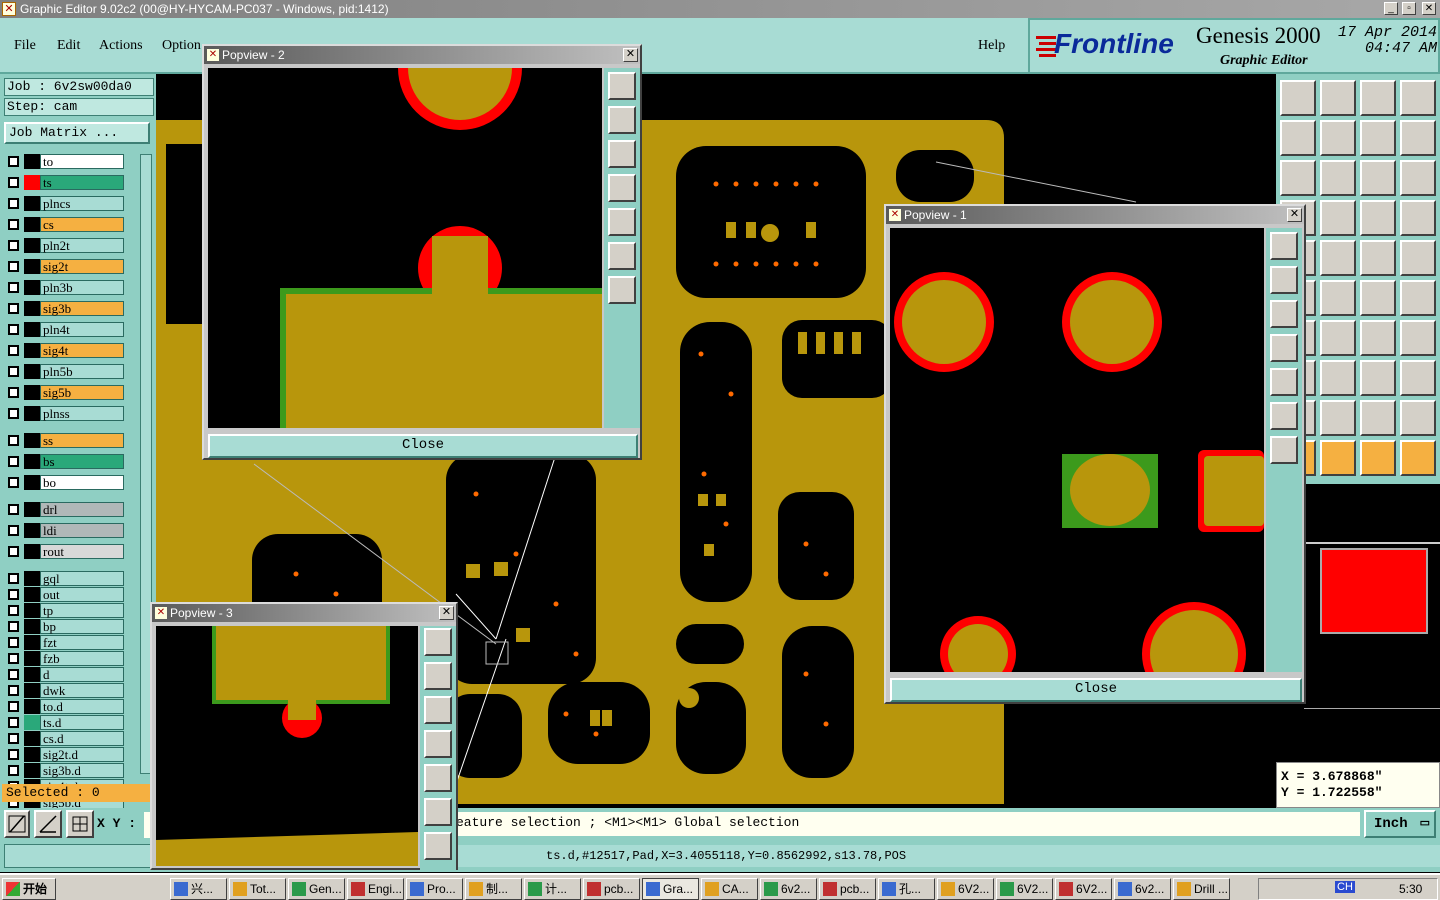 This screenshot has height=900, width=1440. What do you see at coordinates (65, 440) in the screenshot?
I see `layer-row: ss` at bounding box center [65, 440].